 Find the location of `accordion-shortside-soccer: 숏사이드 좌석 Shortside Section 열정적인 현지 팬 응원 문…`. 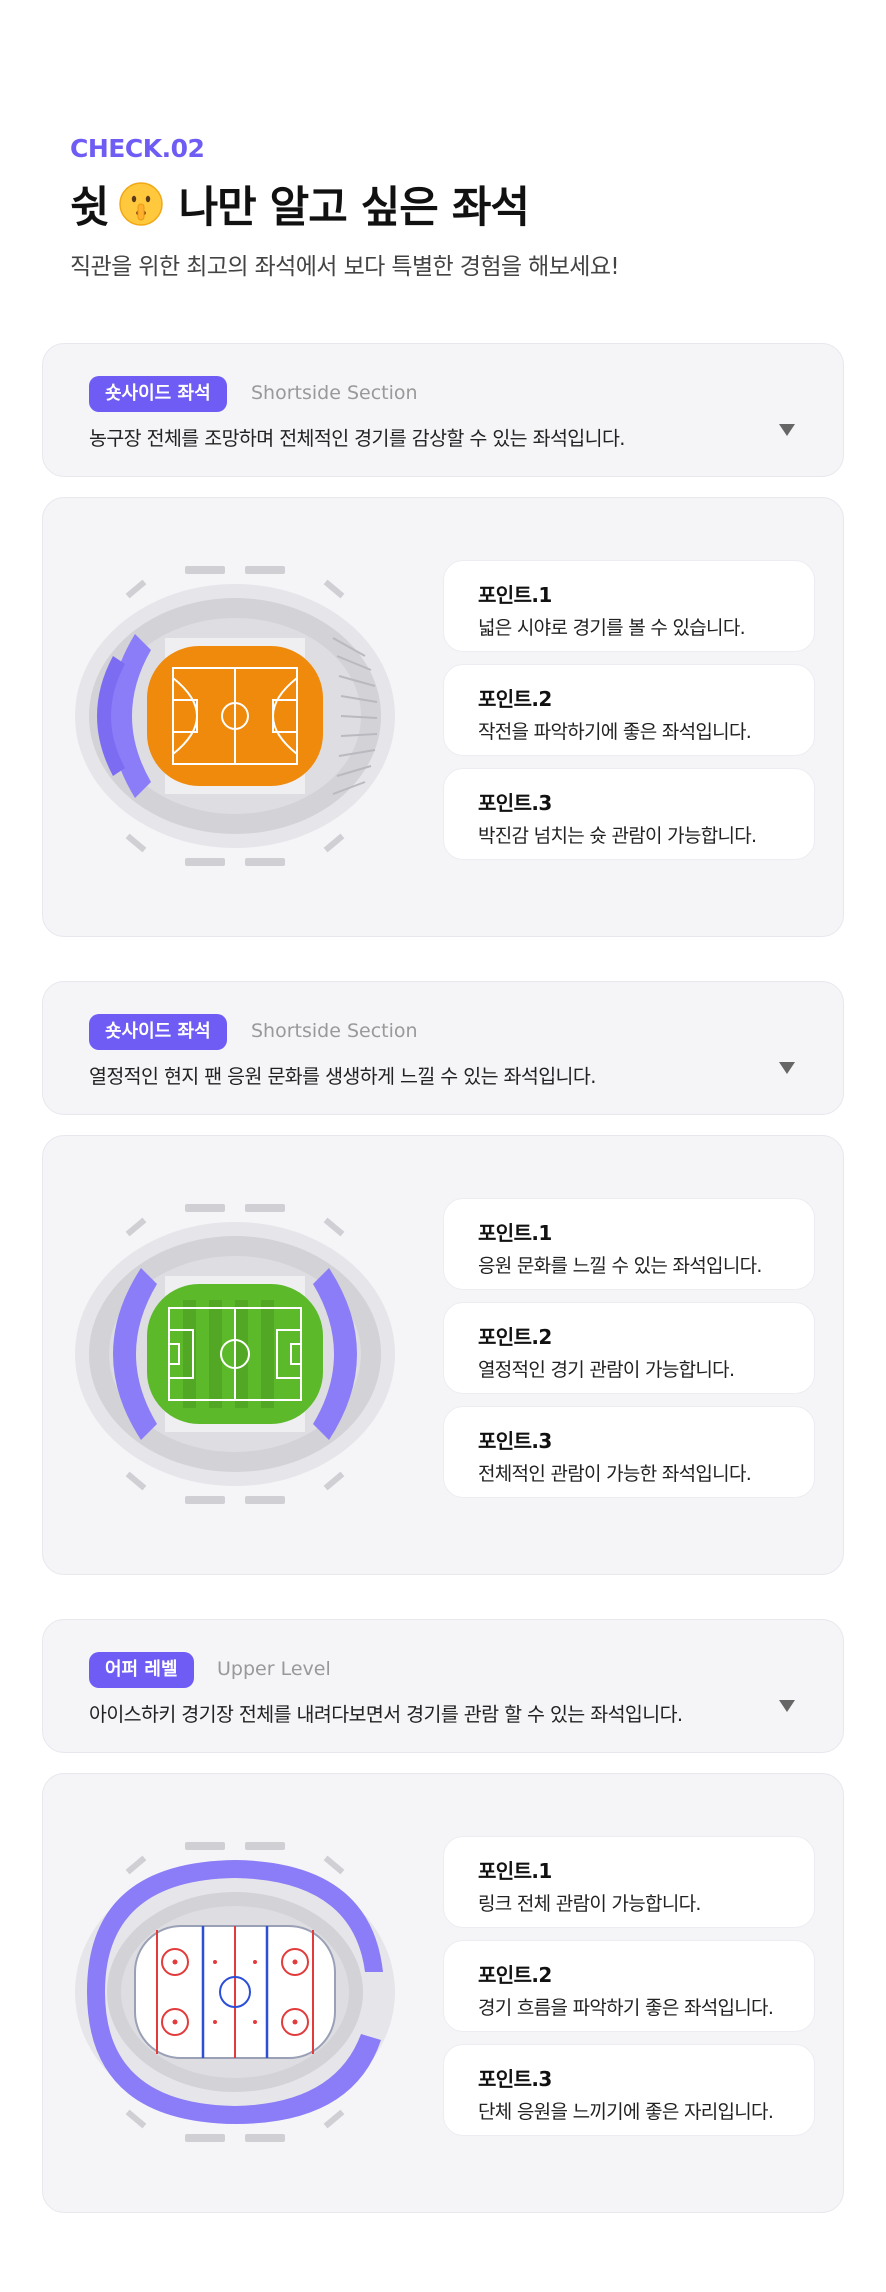

accordion-shortside-soccer: 숏사이드 좌석 Shortside Section 열정적인 현지 팬 응원 문… is located at coordinates (443, 1048).